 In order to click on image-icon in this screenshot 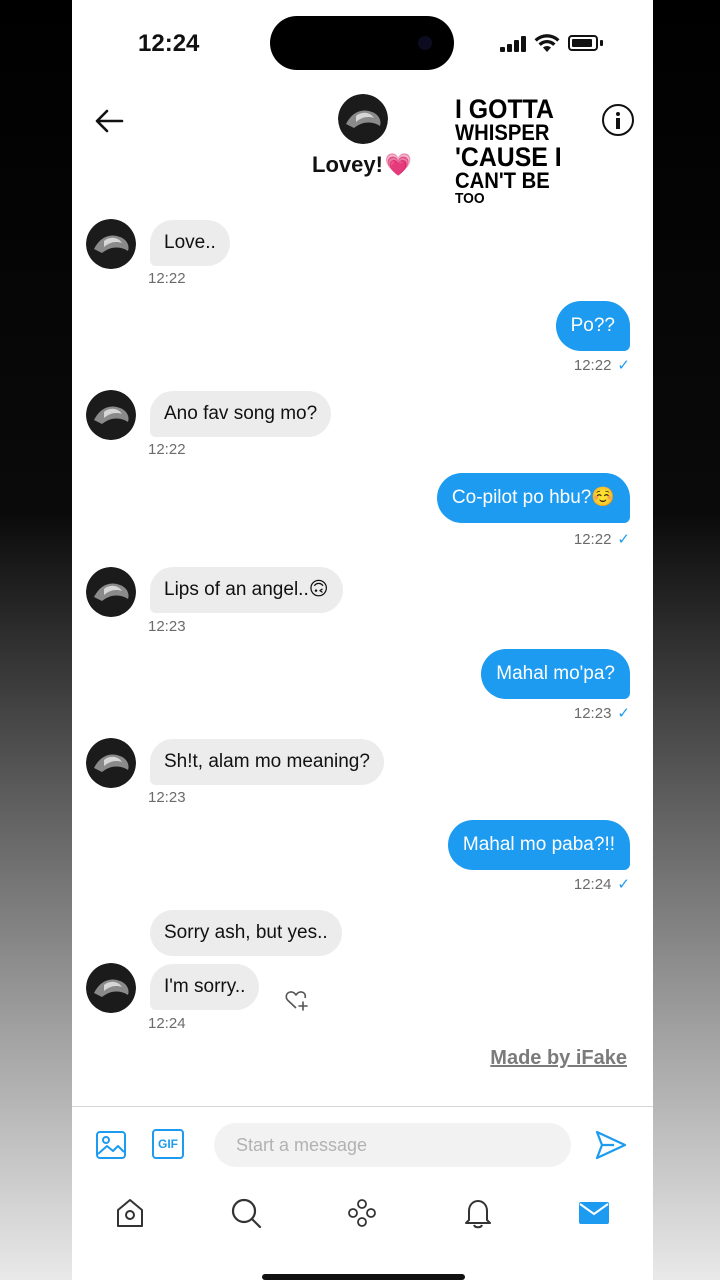, I will do `click(111, 1145)`.